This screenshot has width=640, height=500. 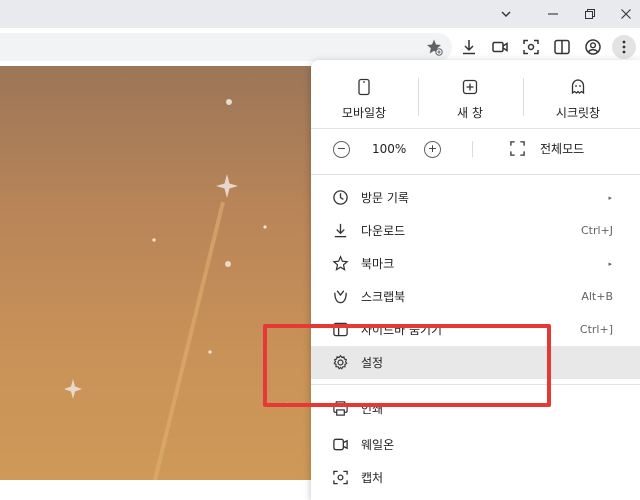 I want to click on menu-item-label: 스크랩북, so click(x=383, y=297).